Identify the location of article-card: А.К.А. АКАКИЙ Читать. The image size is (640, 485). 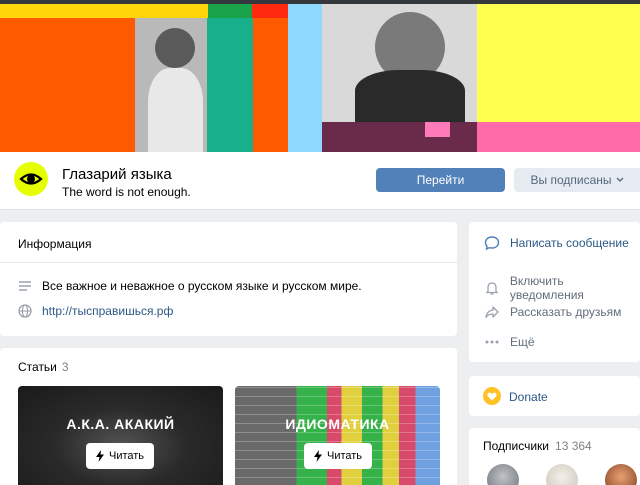
(120, 435).